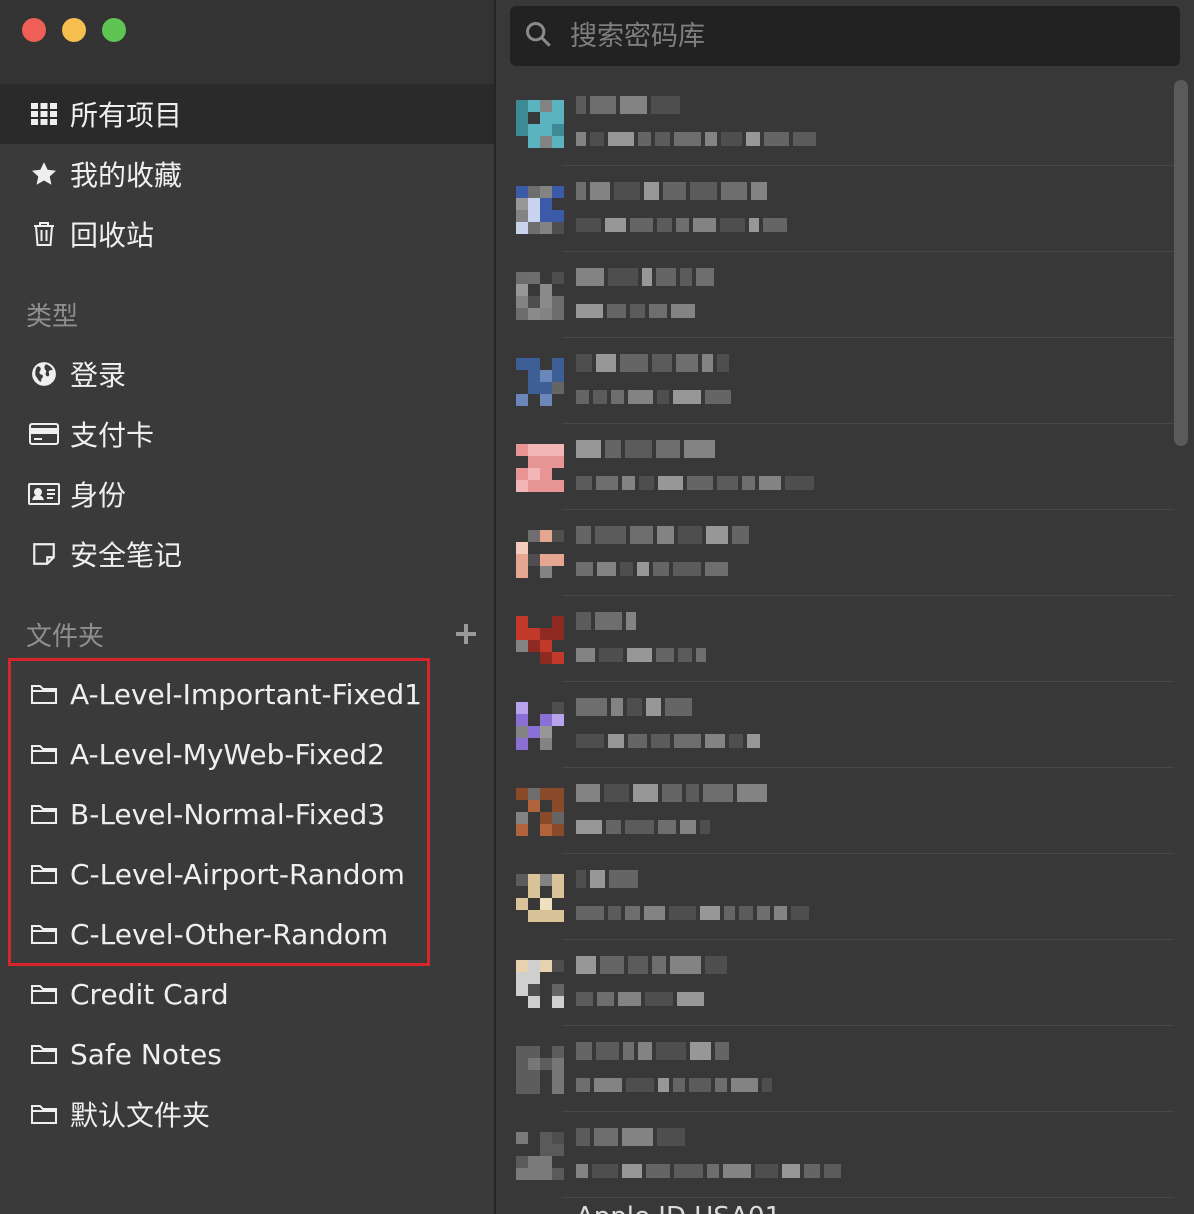  I want to click on plus-icon, so click(466, 636).